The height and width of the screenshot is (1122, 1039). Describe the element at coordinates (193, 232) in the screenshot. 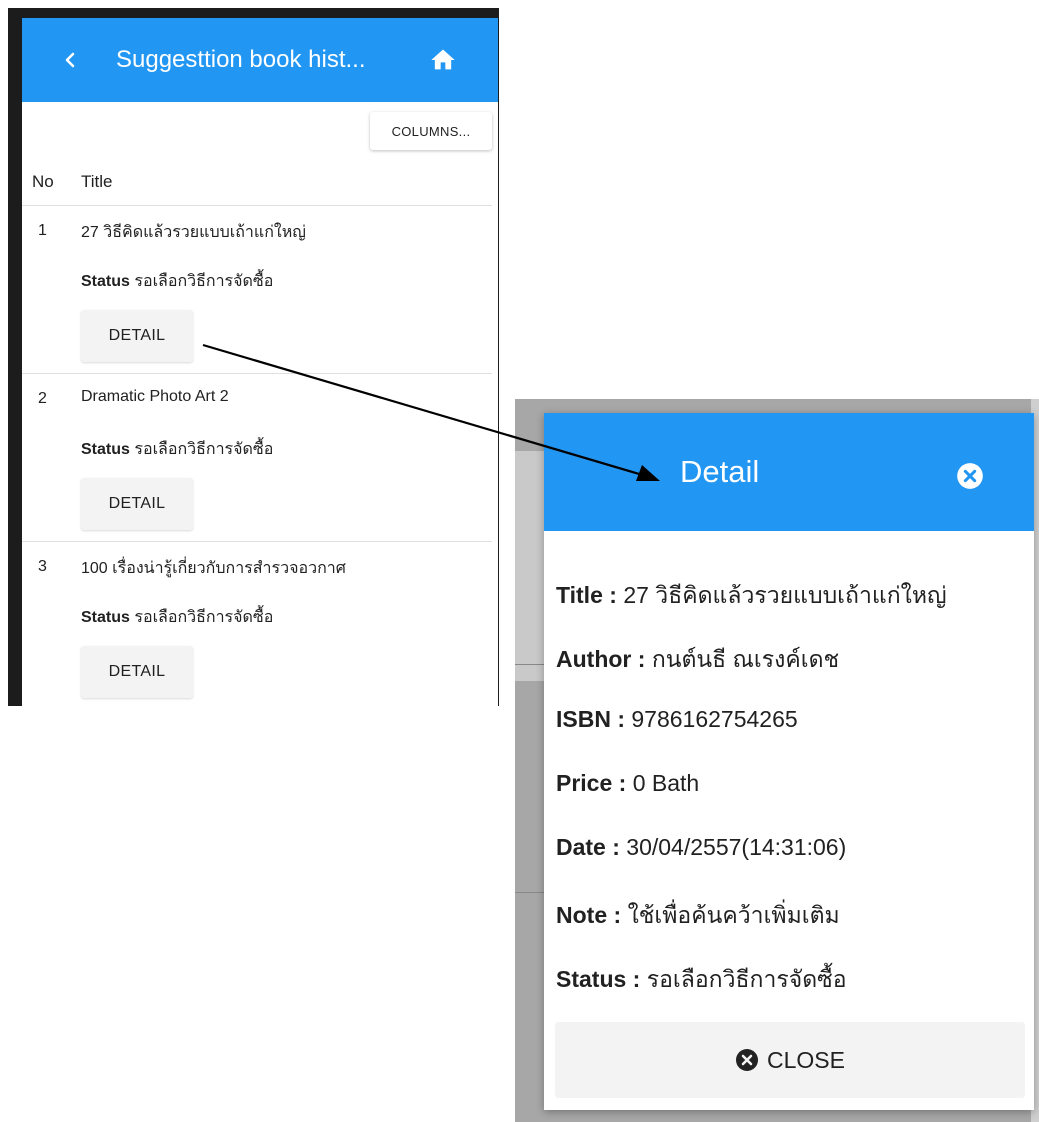

I see `row-title: 27 วิธีคิดแล้วรวยแบบเถ้าแก่ใหญ่` at that location.